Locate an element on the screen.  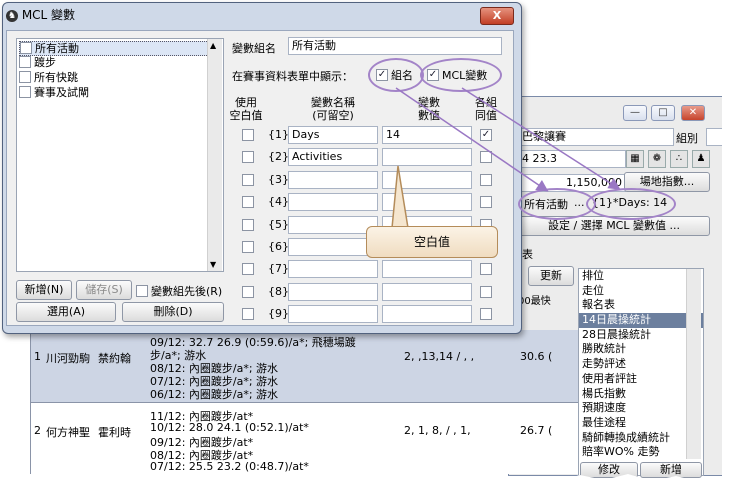
torn-edge is located at coordinates (368, 485).